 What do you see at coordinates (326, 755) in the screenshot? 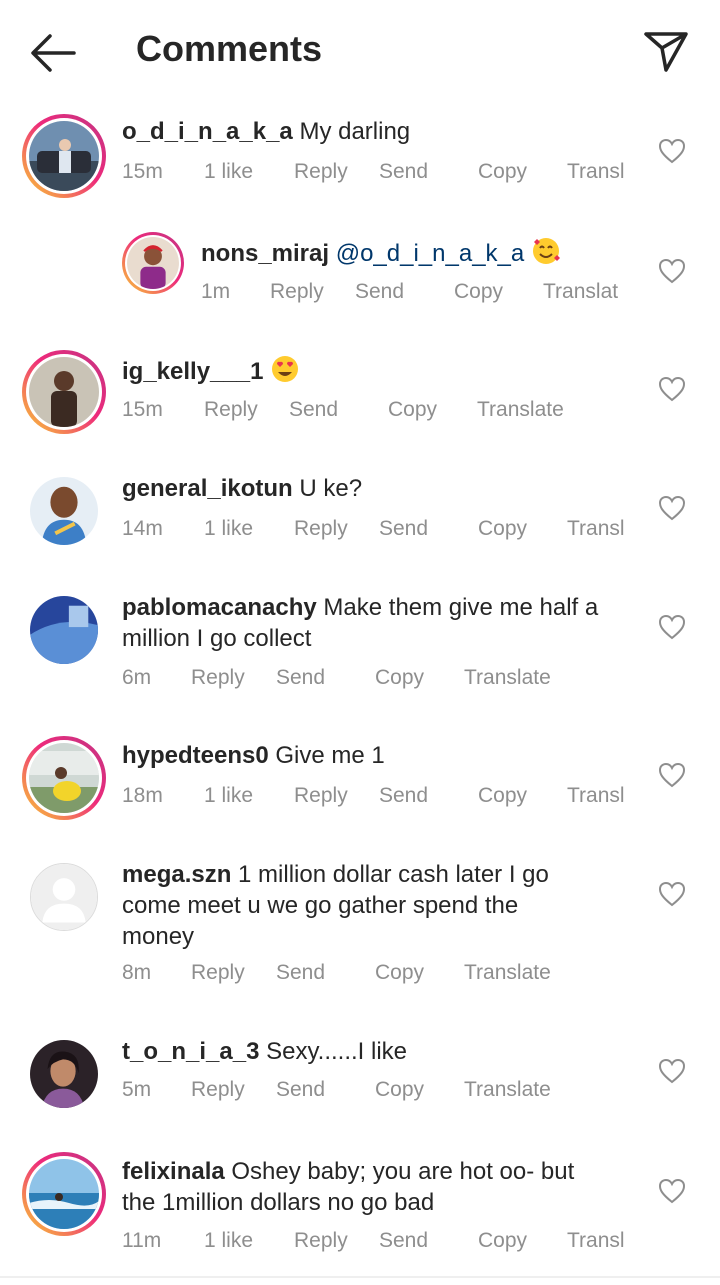
I see `comment-body: Give me 1` at bounding box center [326, 755].